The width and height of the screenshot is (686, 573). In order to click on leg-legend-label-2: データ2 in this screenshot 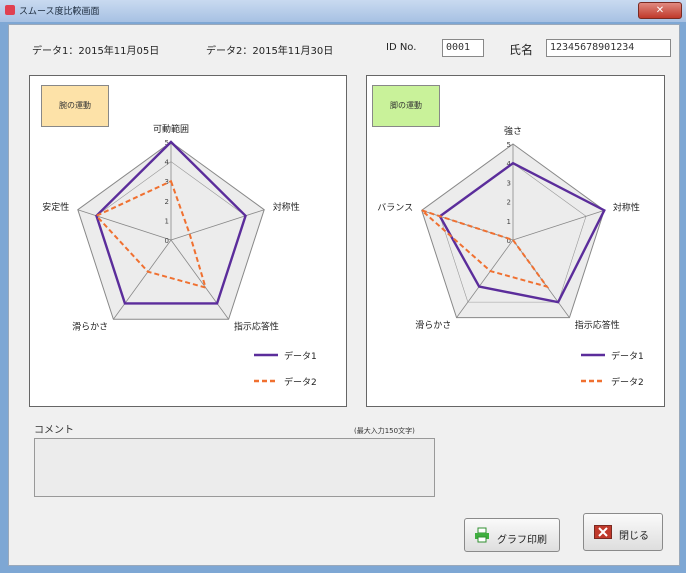, I will do `click(627, 382)`.